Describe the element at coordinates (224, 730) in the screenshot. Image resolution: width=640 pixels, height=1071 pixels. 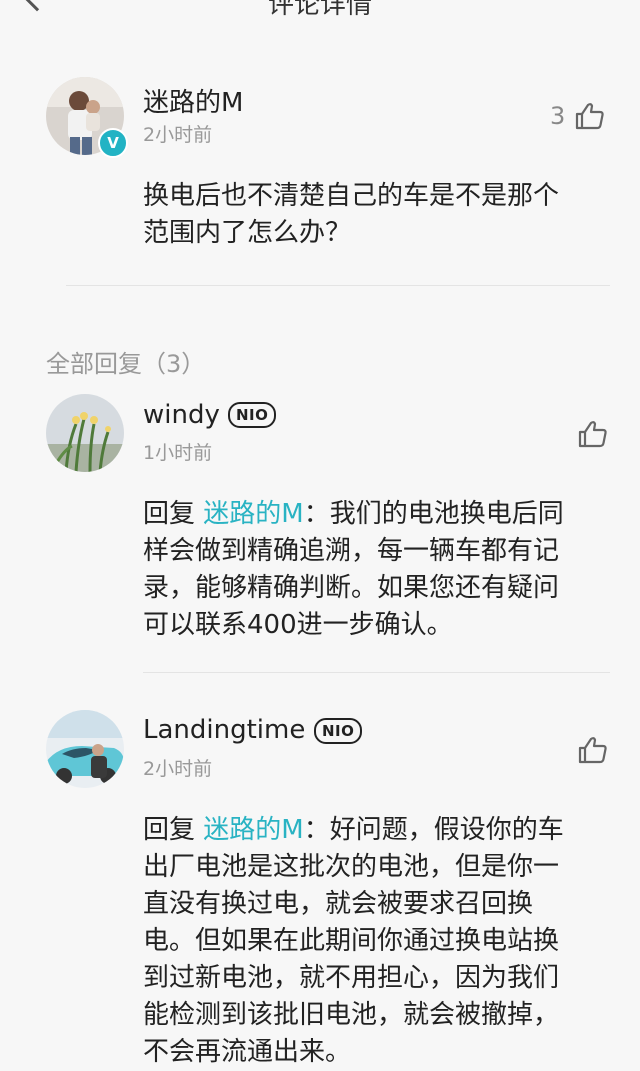
I see `reply-username: Landingtime` at that location.